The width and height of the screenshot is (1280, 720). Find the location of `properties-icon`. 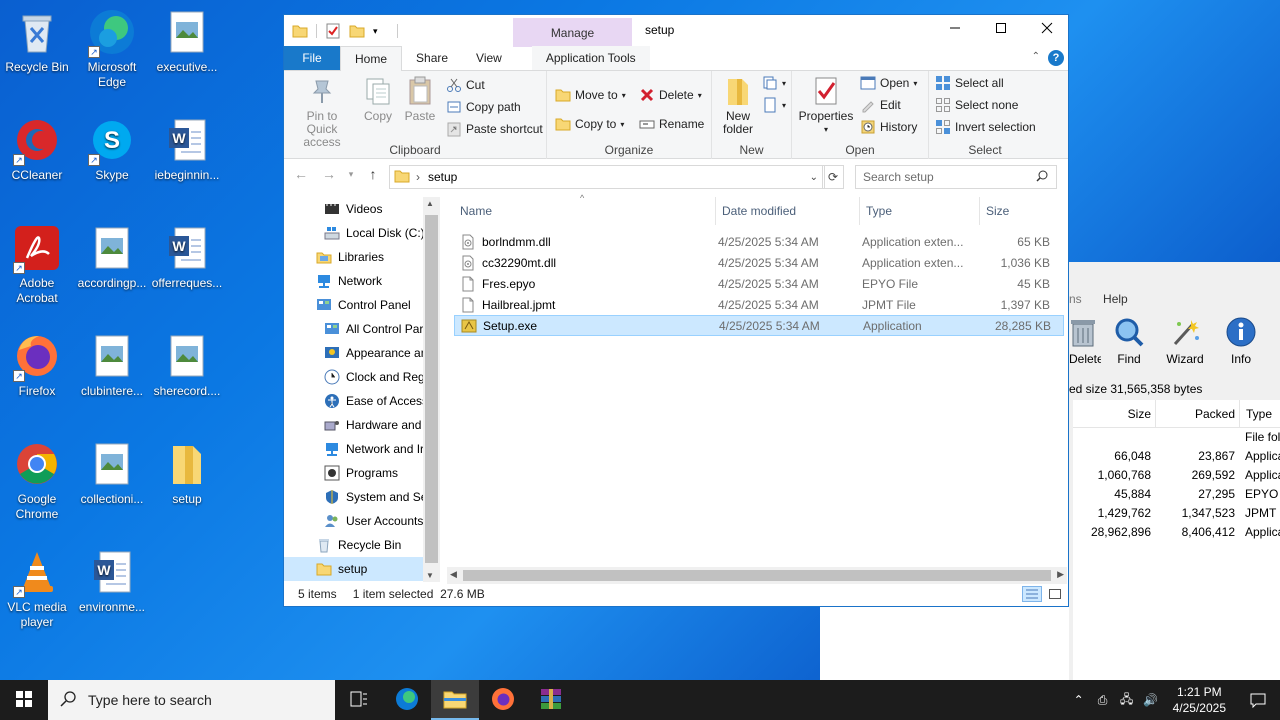

properties-icon is located at coordinates (333, 31).